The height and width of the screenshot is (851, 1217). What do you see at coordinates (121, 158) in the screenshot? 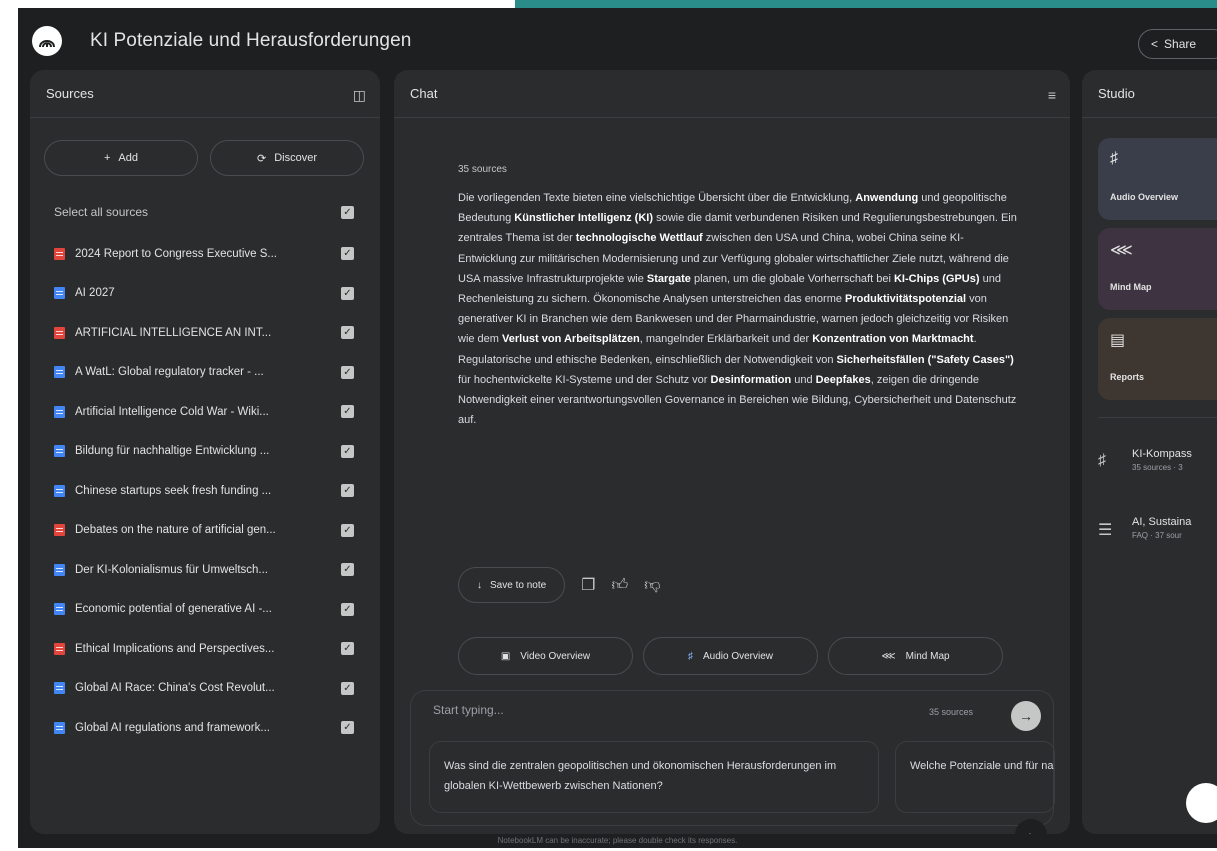
I see `add-source-button: + Add` at bounding box center [121, 158].